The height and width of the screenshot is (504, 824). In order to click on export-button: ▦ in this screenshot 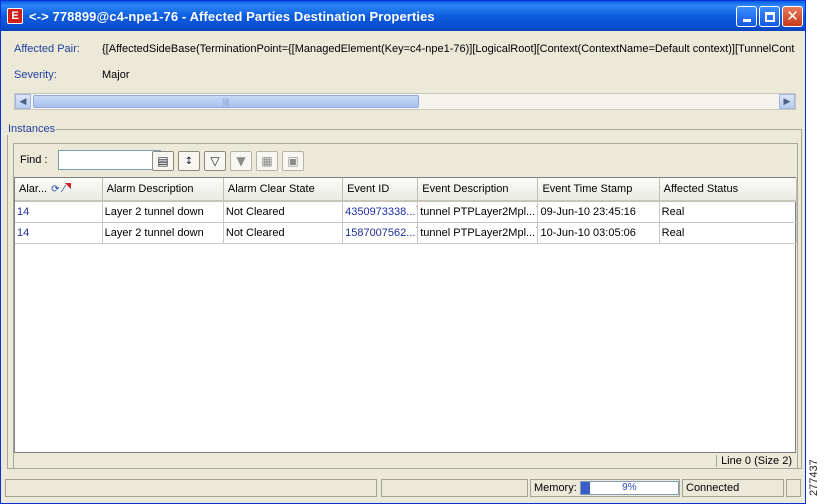, I will do `click(267, 161)`.